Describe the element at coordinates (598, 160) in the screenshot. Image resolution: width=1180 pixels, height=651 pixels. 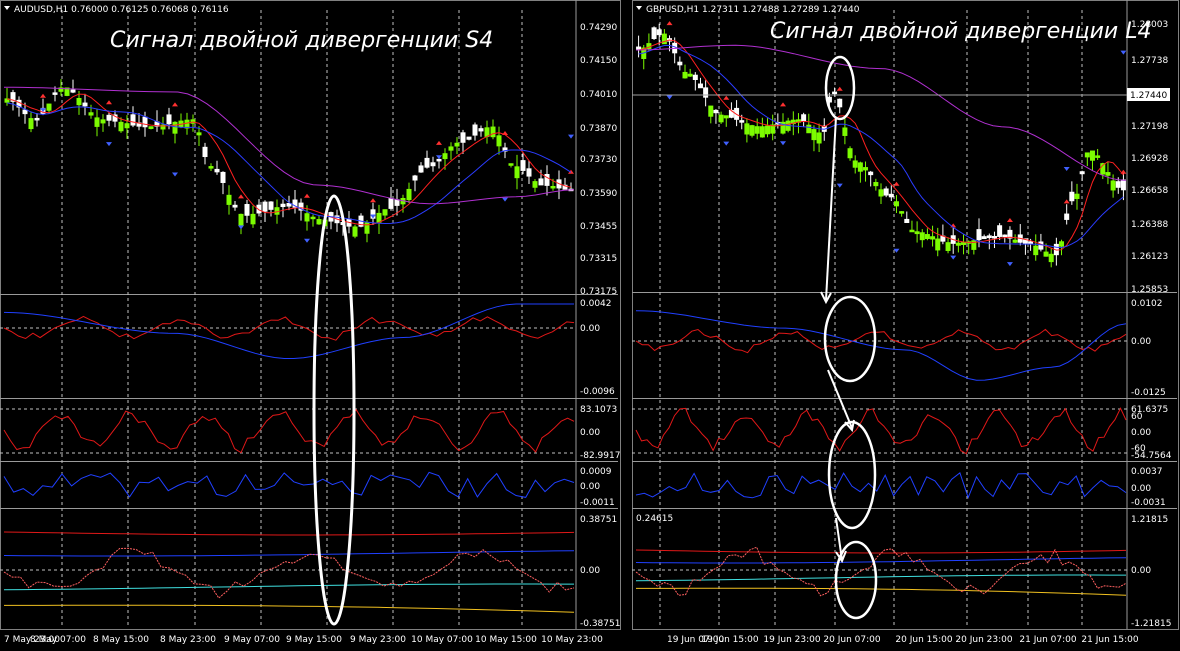
I see `price-axis-tick: 0.73730` at that location.